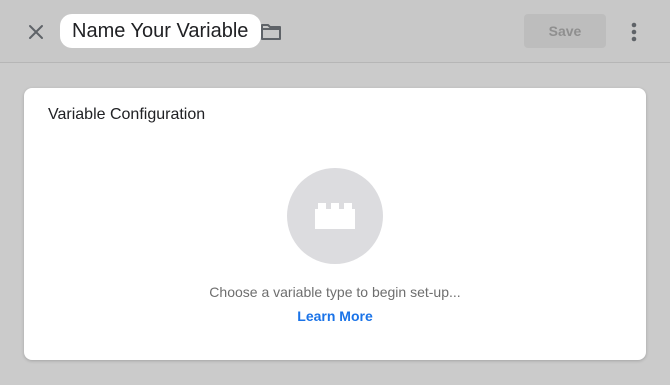 The width and height of the screenshot is (670, 385). I want to click on more-vert-icon, so click(634, 32).